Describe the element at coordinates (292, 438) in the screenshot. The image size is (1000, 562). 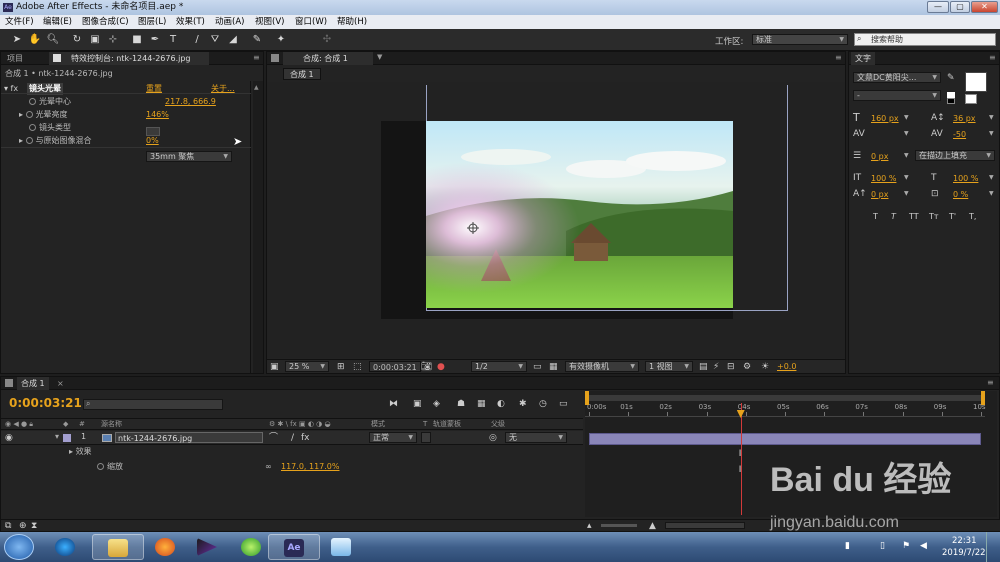
I see `table-row: ◉ ▾ 1 ntk-1244-2676.jpg ⌒ / fx 正常 ◎ 无` at that location.